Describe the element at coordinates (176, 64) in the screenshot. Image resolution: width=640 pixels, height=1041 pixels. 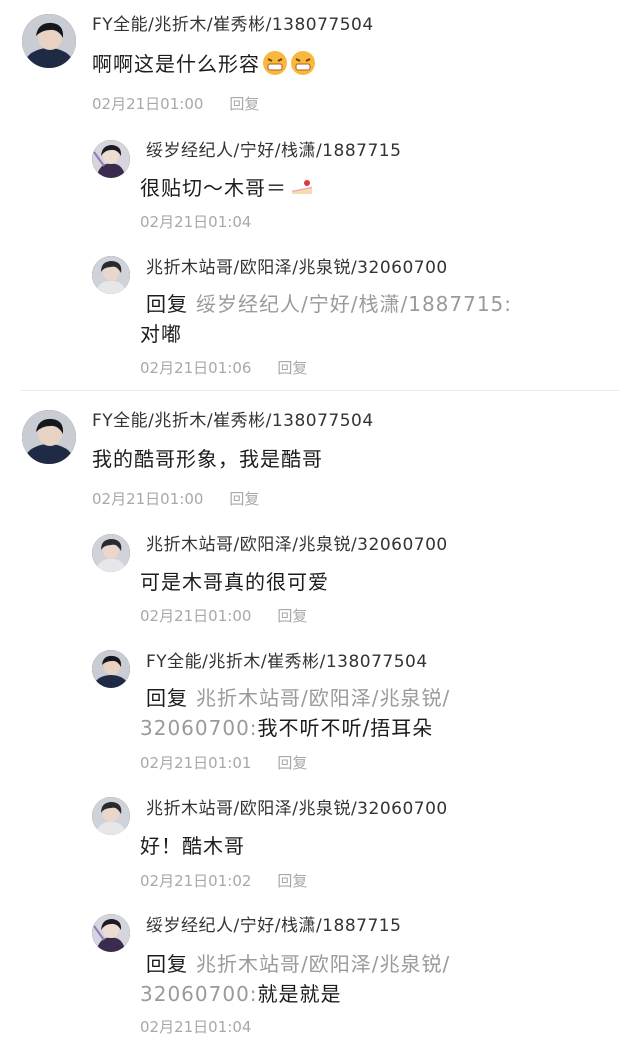
I see `comment-body: 啊啊这是什么形容` at that location.